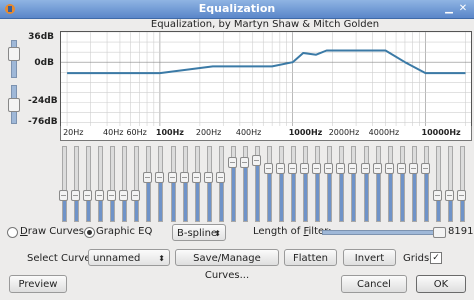  I want to click on draw-curves-radio, so click(12, 232).